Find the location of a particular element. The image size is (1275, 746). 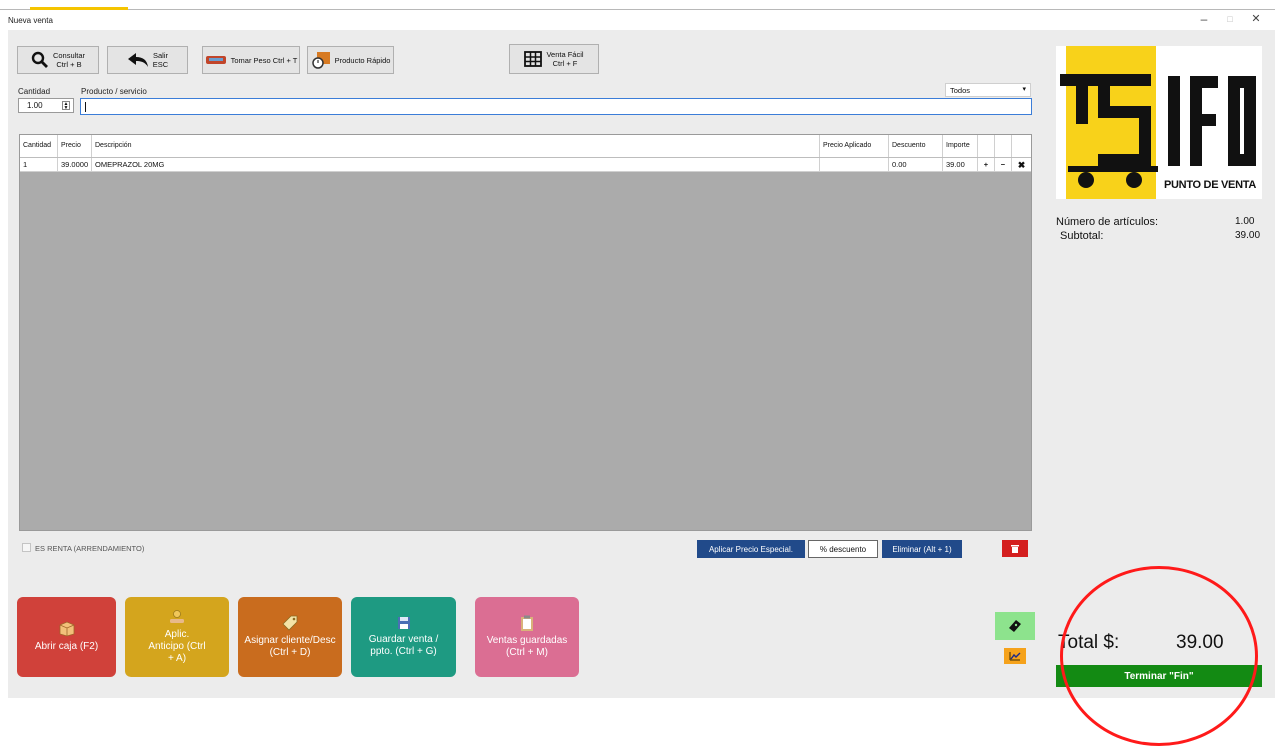

col-minus is located at coordinates (1003, 146).